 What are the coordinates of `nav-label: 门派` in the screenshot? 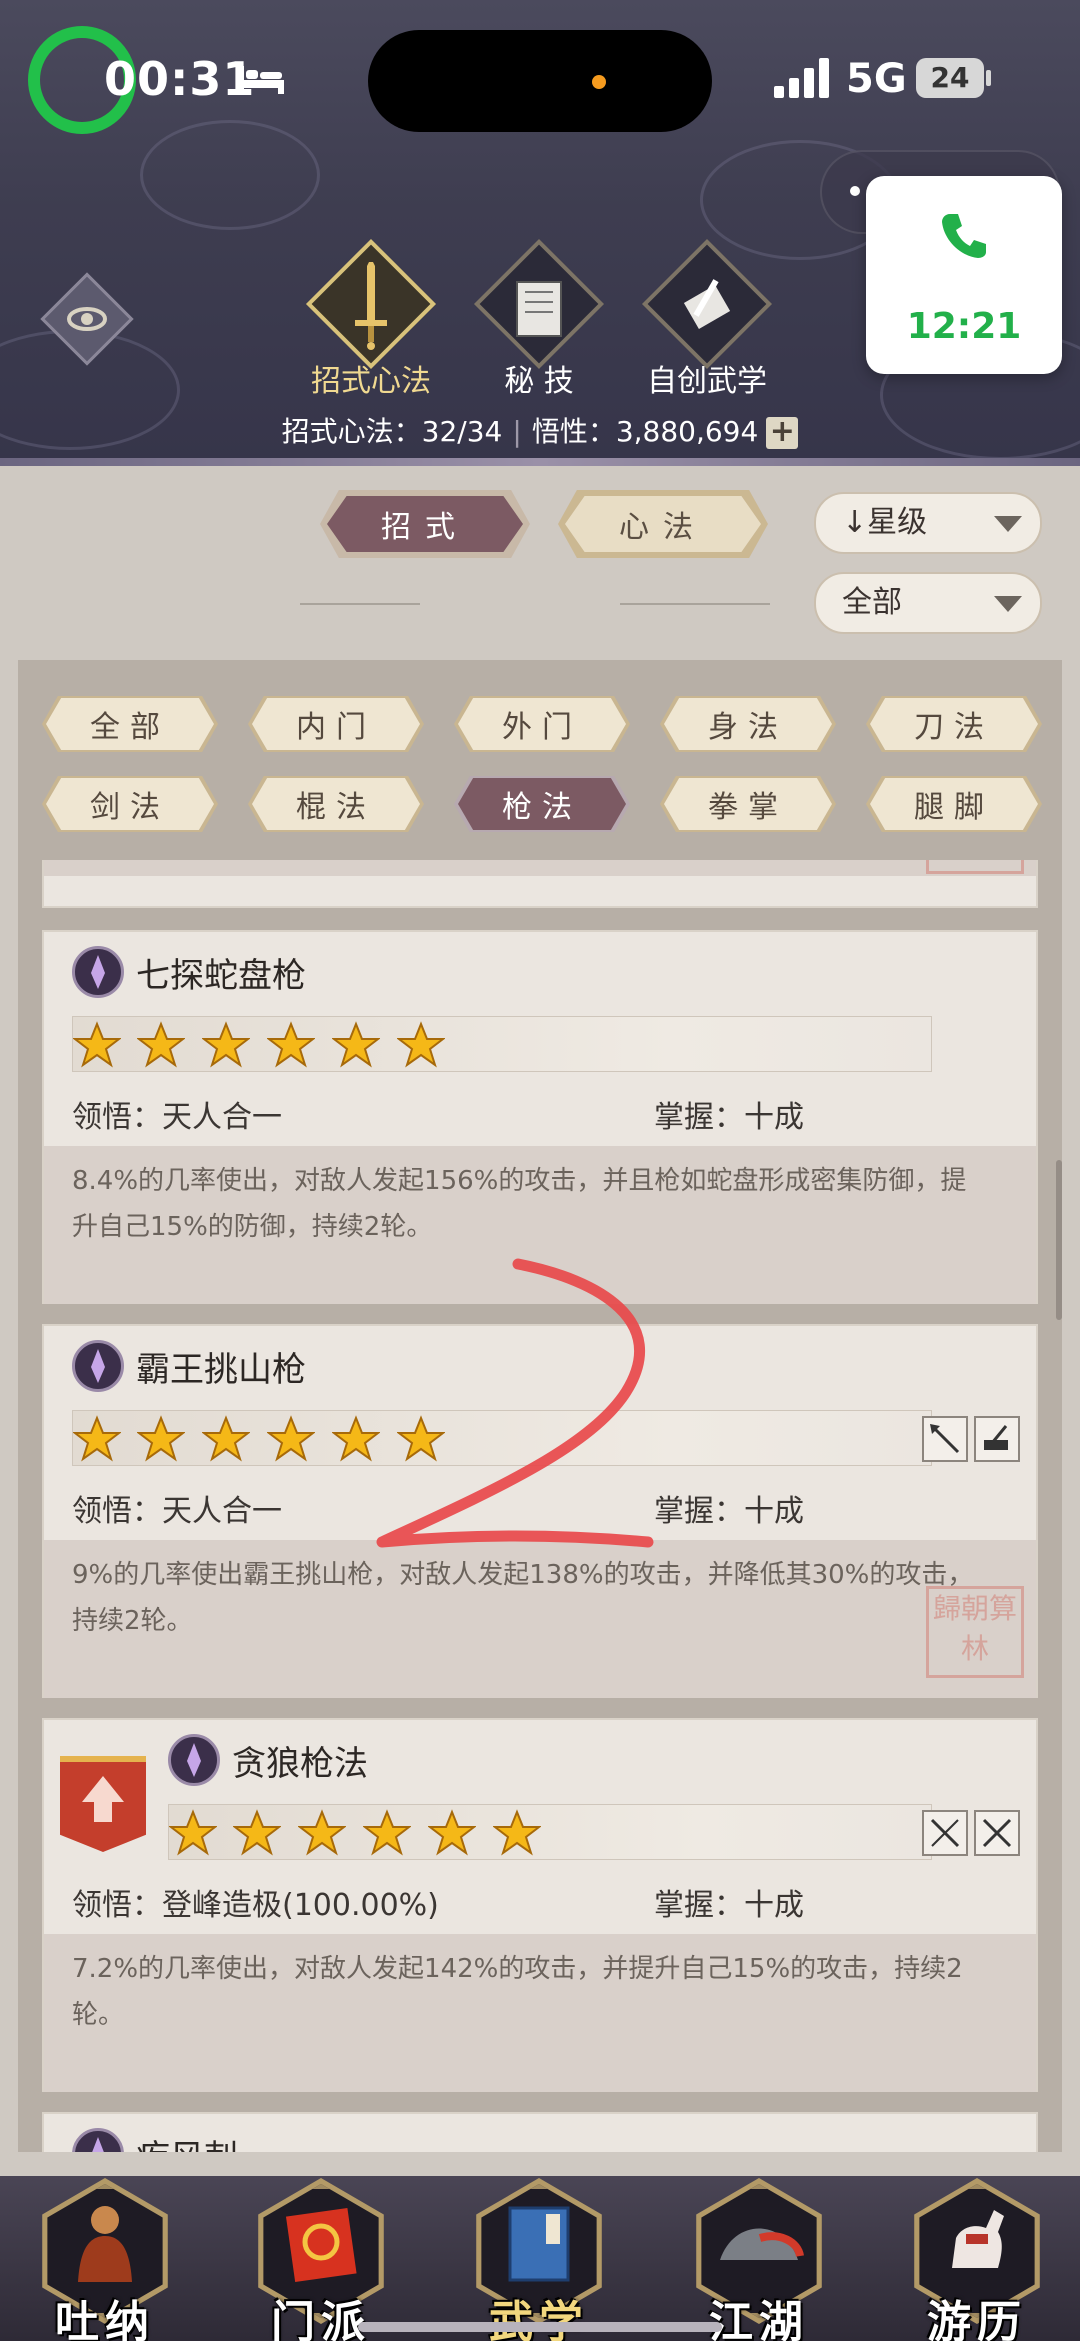 It's located at (321, 2319).